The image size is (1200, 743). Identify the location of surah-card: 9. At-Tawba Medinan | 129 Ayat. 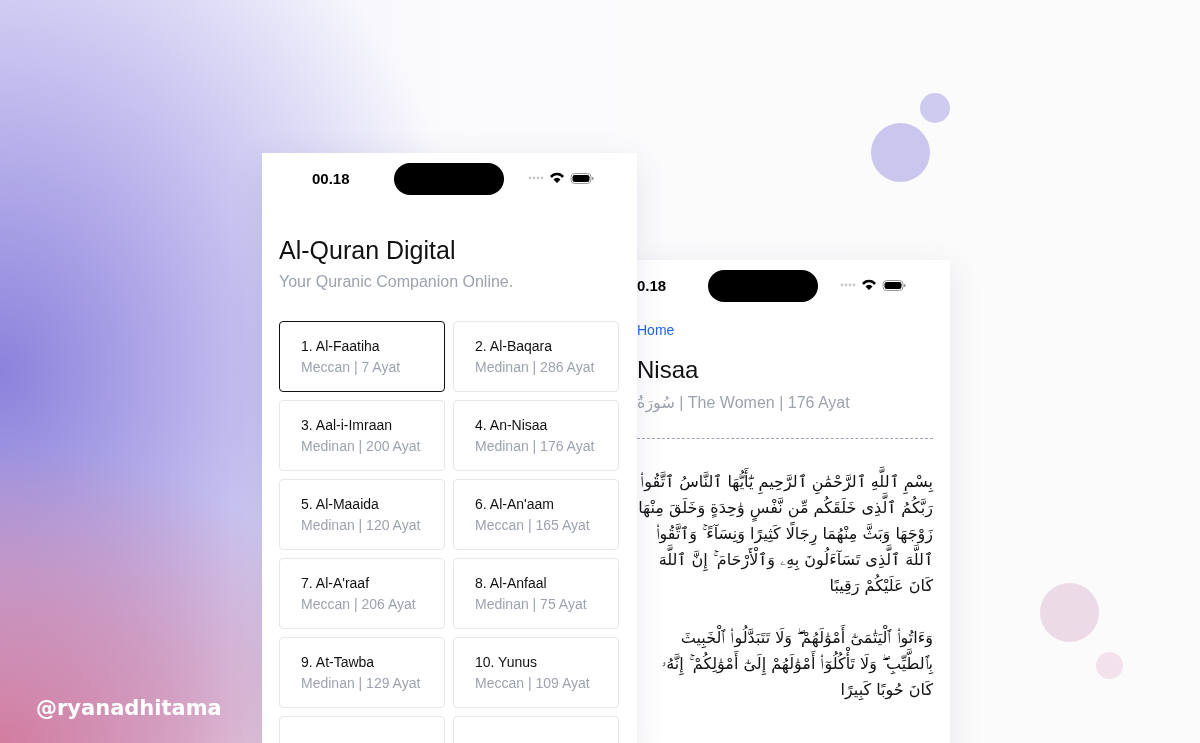
(362, 672).